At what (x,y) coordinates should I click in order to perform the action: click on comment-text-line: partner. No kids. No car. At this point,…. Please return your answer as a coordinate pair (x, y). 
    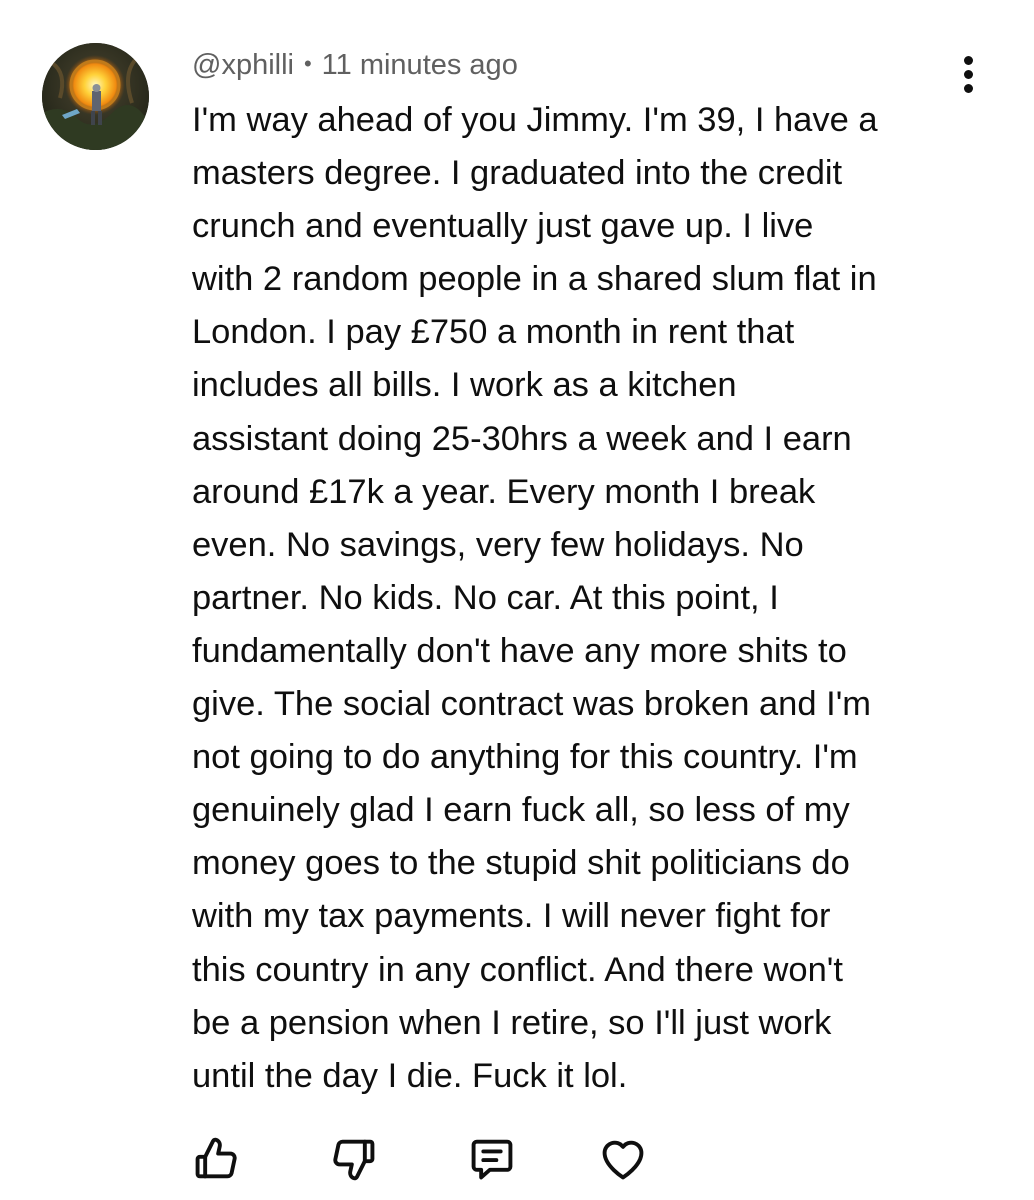
    Looking at the image, I should click on (485, 597).